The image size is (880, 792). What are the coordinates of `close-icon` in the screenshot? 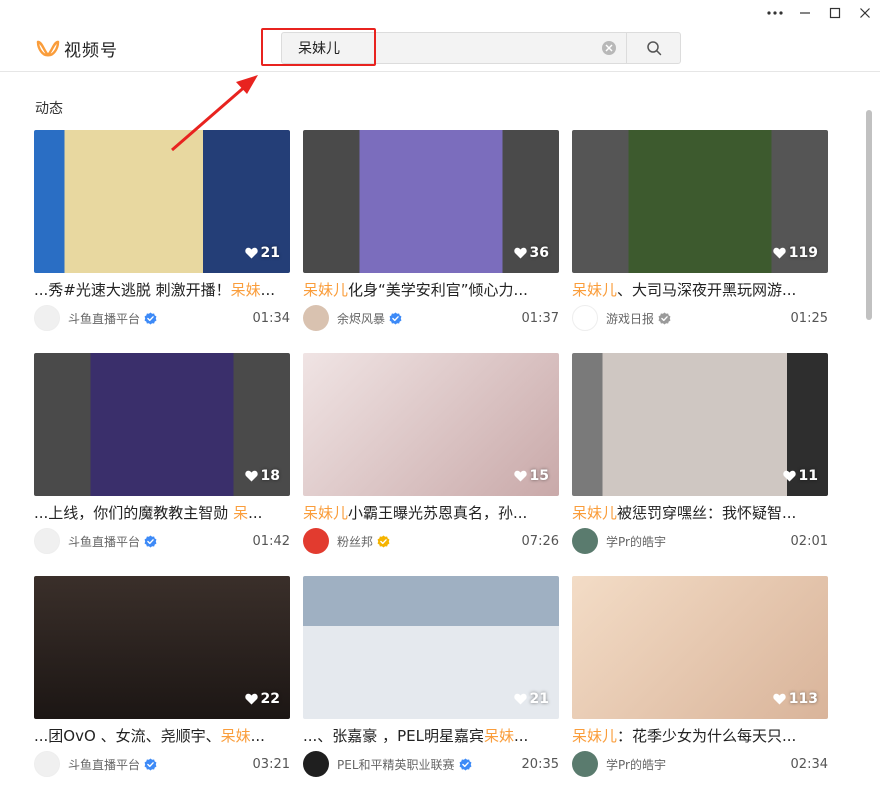 It's located at (865, 13).